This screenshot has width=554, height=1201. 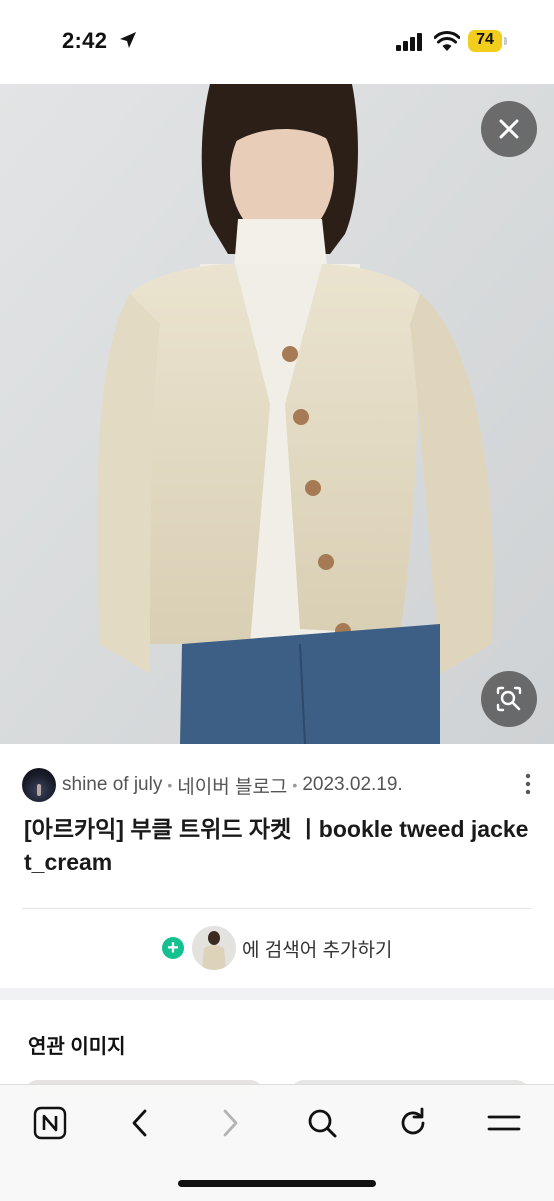 I want to click on status-bar: 2:42 74, so click(x=277, y=42).